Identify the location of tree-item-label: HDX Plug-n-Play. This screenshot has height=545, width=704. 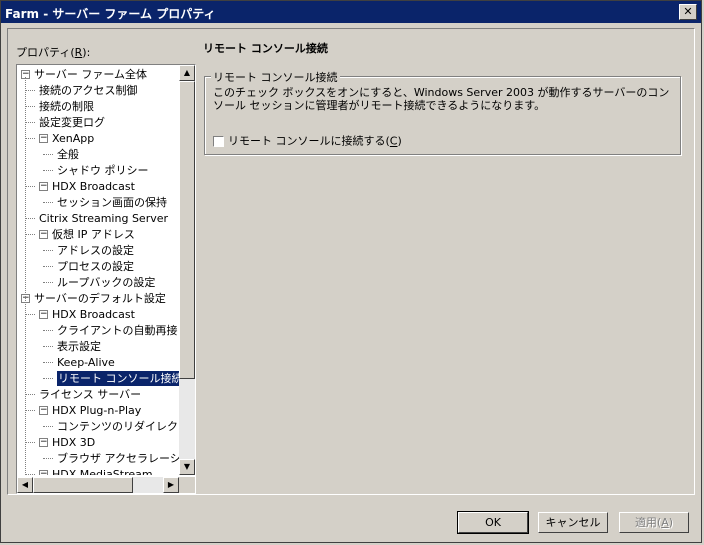
(97, 410).